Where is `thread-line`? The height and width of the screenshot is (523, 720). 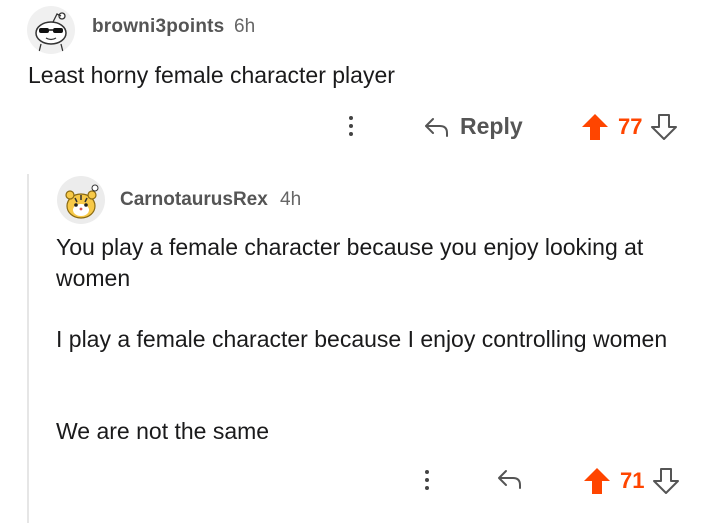
thread-line is located at coordinates (28, 348).